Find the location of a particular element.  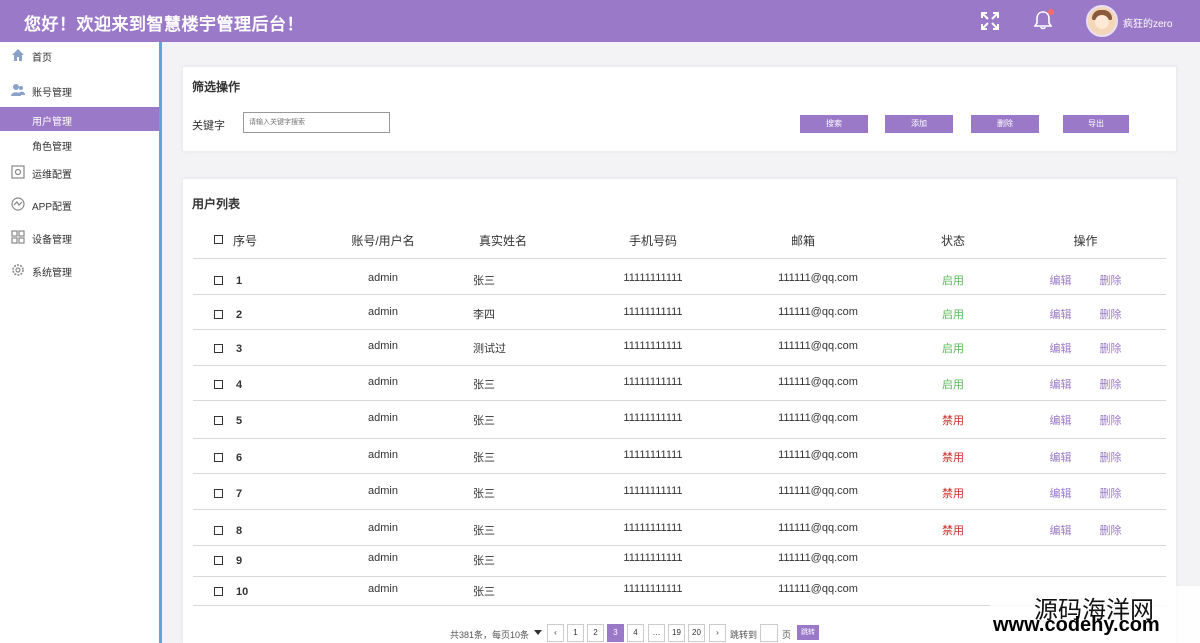

cell-no: 2 is located at coordinates (239, 315).